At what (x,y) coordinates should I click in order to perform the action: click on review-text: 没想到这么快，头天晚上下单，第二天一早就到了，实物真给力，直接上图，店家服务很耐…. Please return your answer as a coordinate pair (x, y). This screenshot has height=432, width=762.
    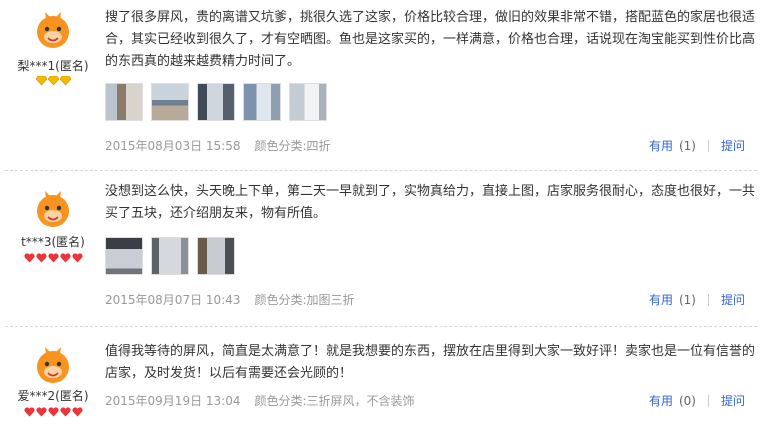
    Looking at the image, I should click on (430, 202).